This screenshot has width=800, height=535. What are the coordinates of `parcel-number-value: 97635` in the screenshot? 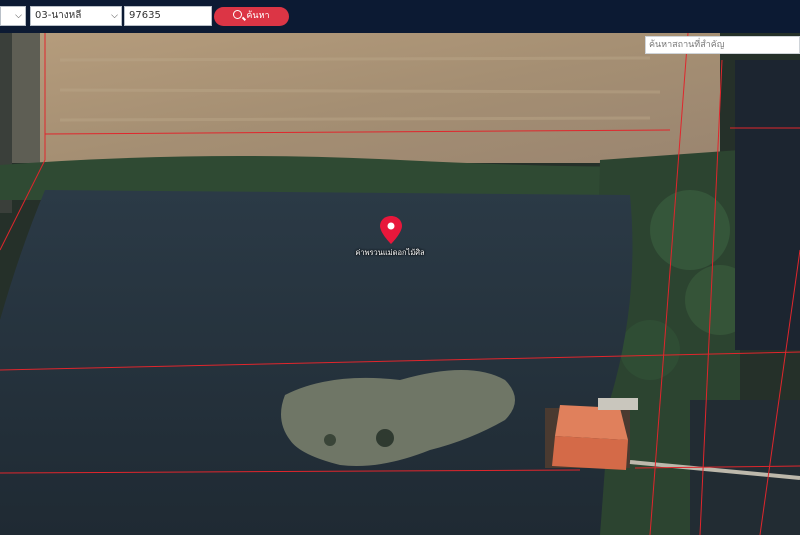 It's located at (145, 15).